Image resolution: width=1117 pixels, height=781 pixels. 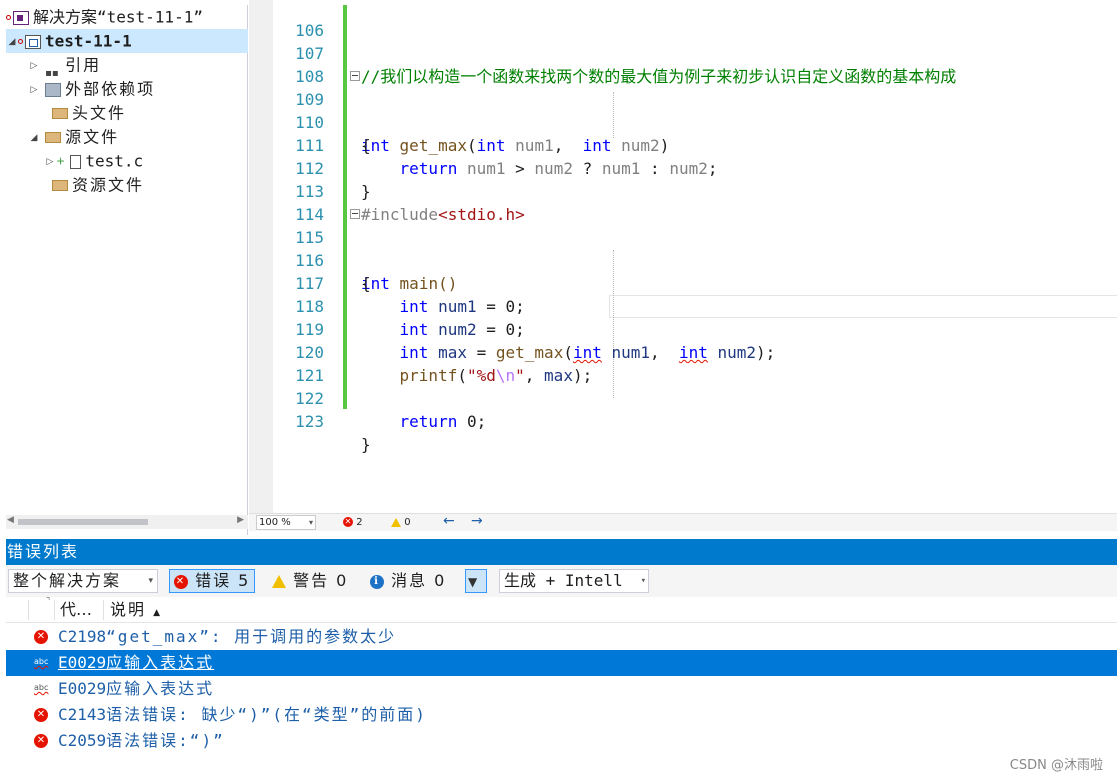 I want to click on line-number: 117, so click(x=309, y=283).